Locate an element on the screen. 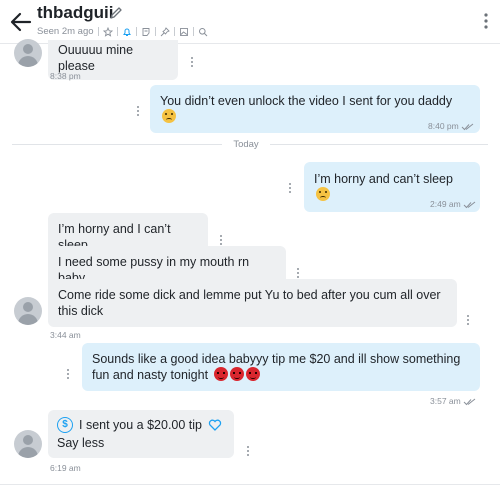 This screenshot has height=490, width=500. message-time: 3:57 am is located at coordinates (453, 401).